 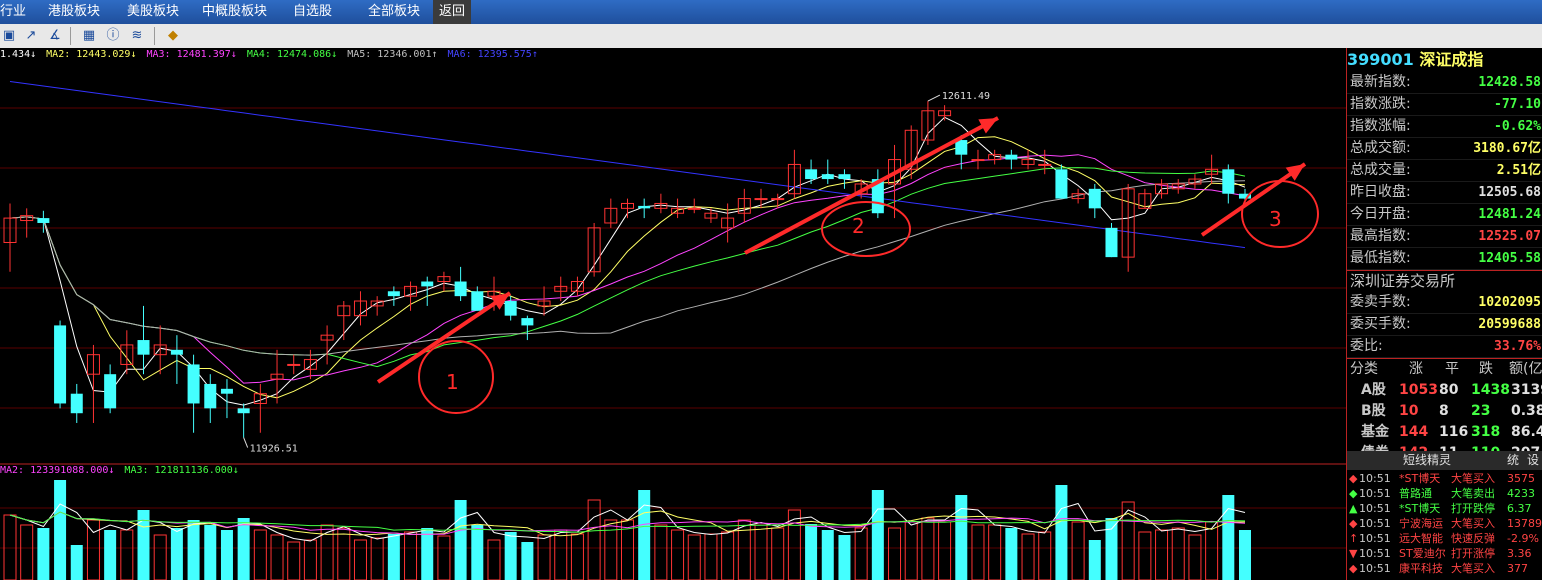 What do you see at coordinates (1509, 82) in the screenshot?
I see `stat-row-value: 12428.58` at bounding box center [1509, 82].